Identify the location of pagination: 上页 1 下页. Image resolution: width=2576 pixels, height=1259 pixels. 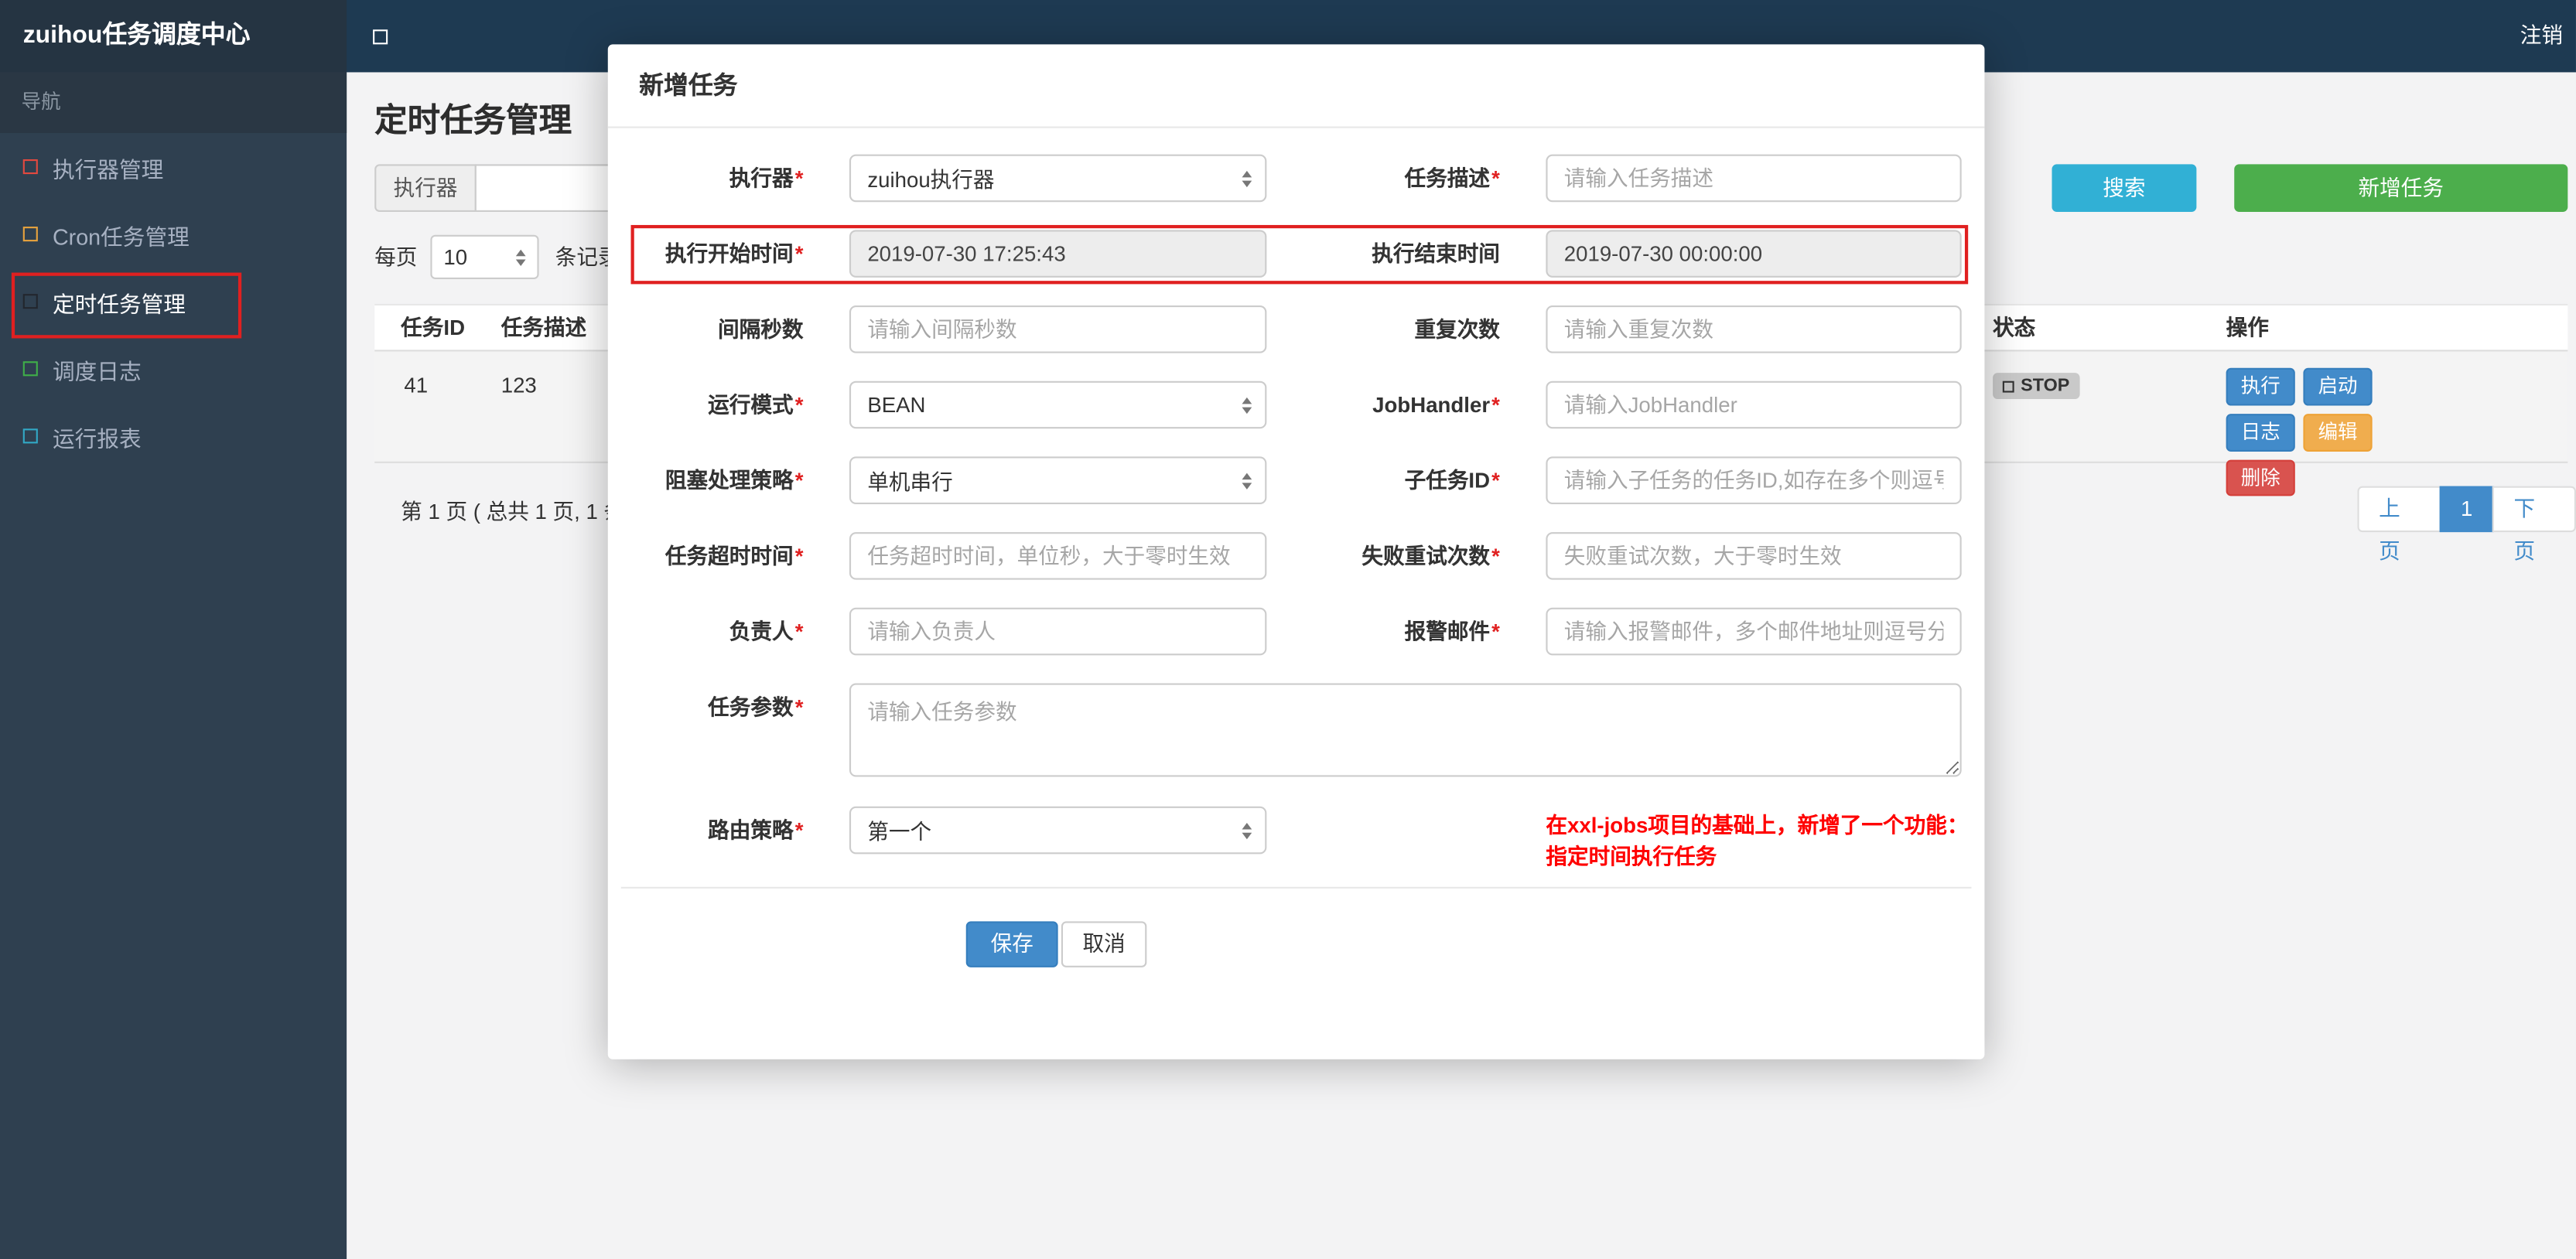
(2466, 525).